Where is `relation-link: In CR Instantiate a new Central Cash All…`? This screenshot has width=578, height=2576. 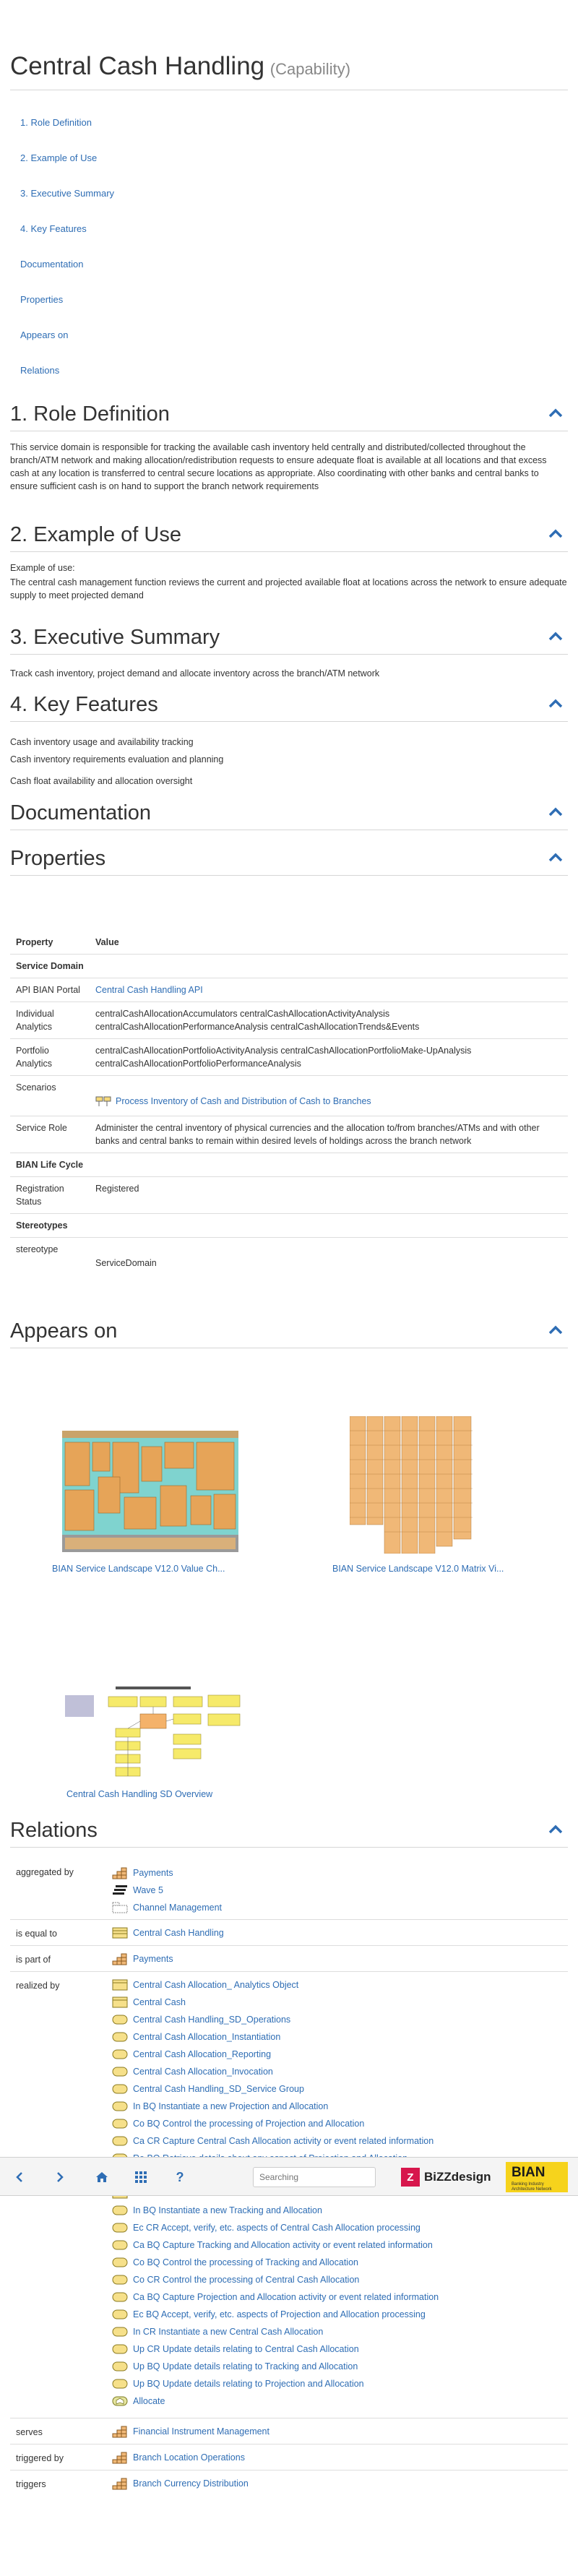 relation-link: In CR Instantiate a new Central Cash All… is located at coordinates (228, 2331).